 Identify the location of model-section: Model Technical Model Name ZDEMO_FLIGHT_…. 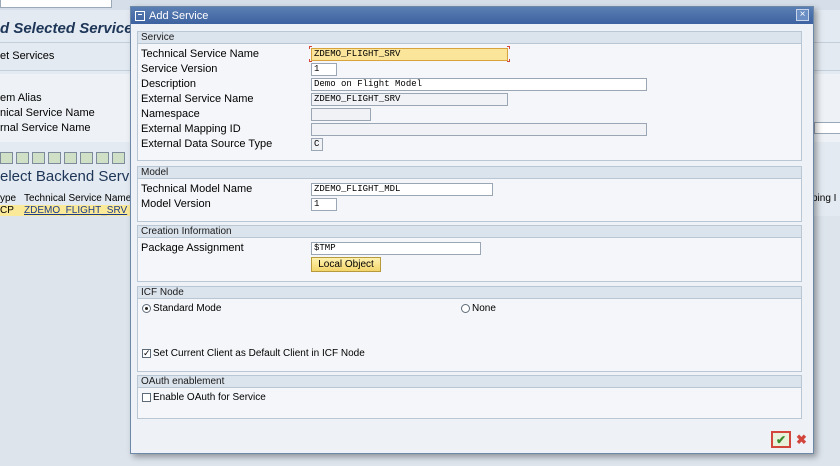
(469, 194).